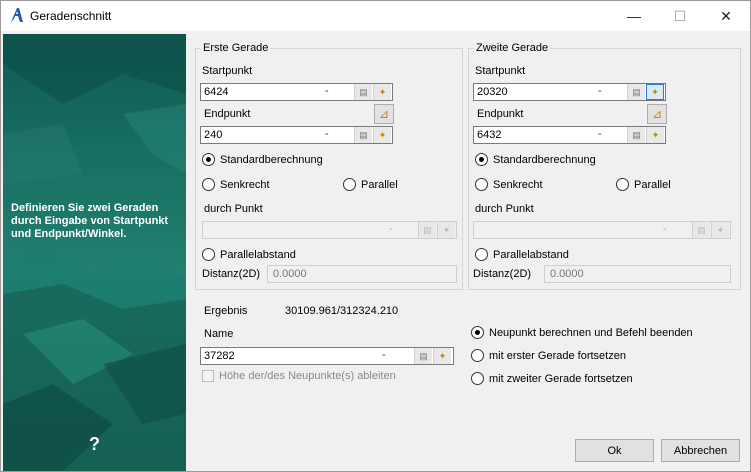 This screenshot has height=472, width=751. Describe the element at coordinates (518, 184) in the screenshot. I see `second-radio-perpendicular-label: Senkrecht` at that location.